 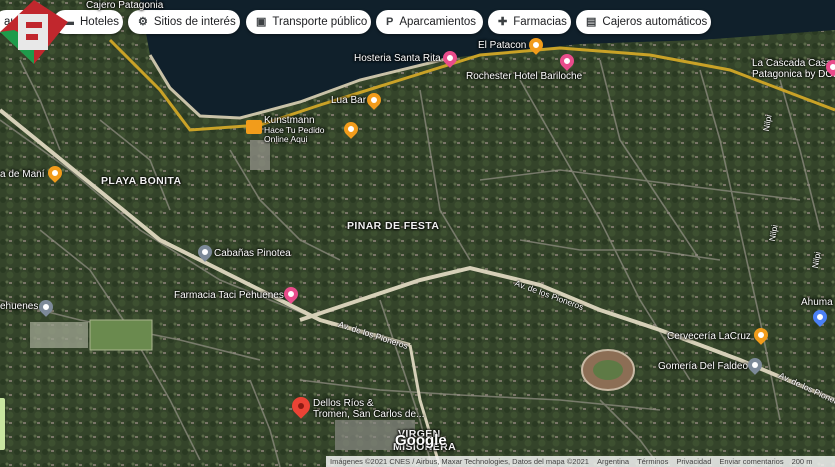 What do you see at coordinates (34, 32) in the screenshot?
I see `pinar-de-festa-logo-icon` at bounding box center [34, 32].